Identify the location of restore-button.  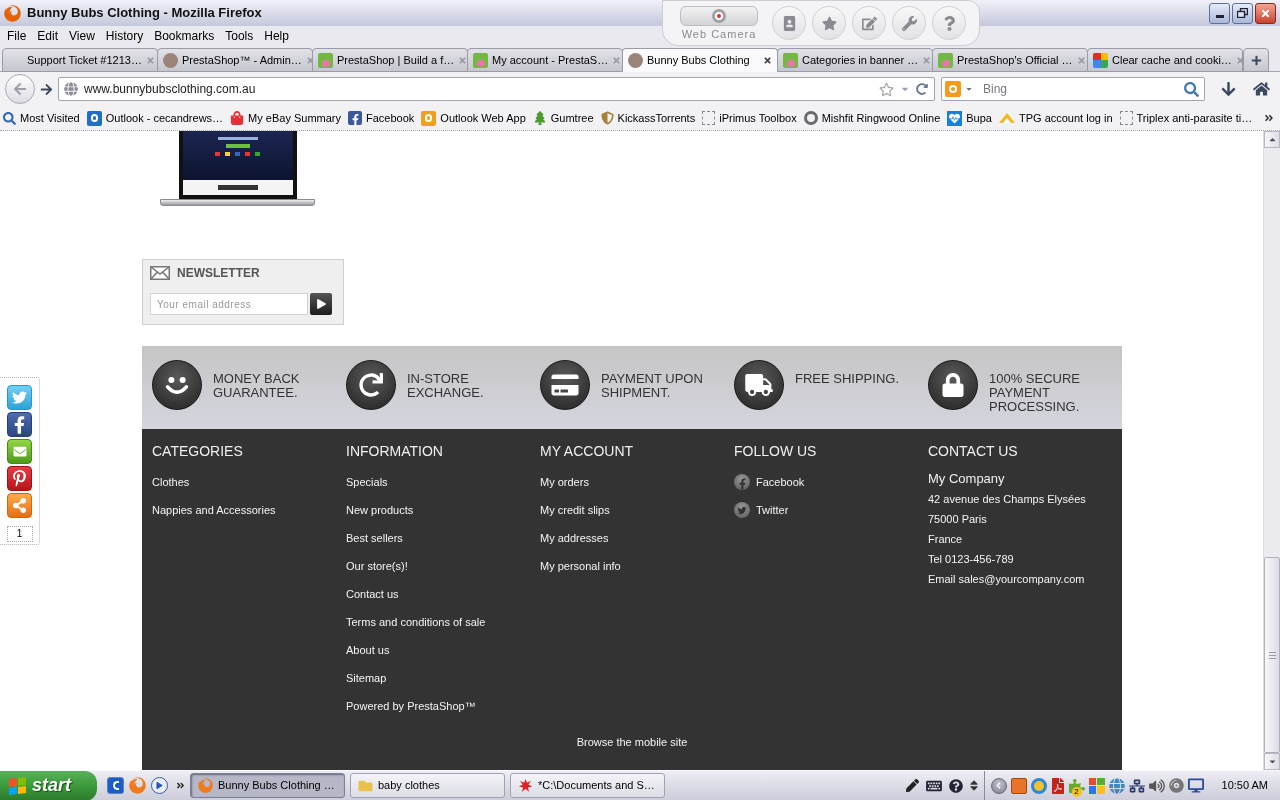
(1242, 13).